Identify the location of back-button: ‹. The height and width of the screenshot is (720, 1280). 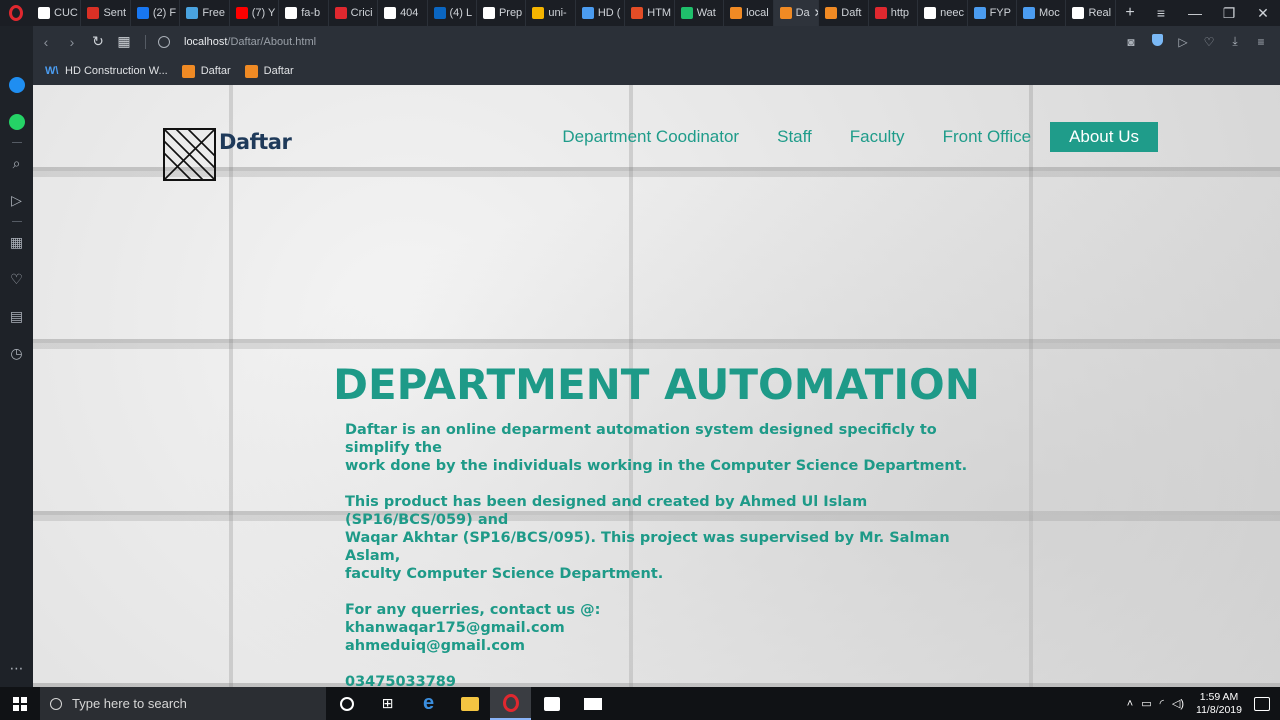
(46, 42).